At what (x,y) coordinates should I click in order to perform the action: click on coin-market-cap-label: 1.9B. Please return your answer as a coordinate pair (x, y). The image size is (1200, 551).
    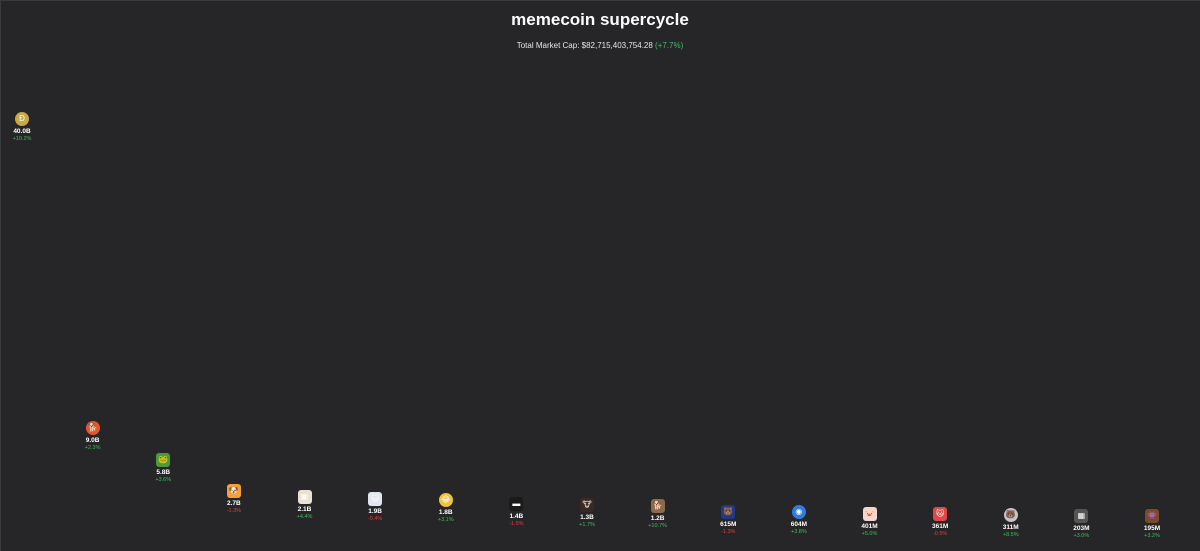
    Looking at the image, I should click on (375, 512).